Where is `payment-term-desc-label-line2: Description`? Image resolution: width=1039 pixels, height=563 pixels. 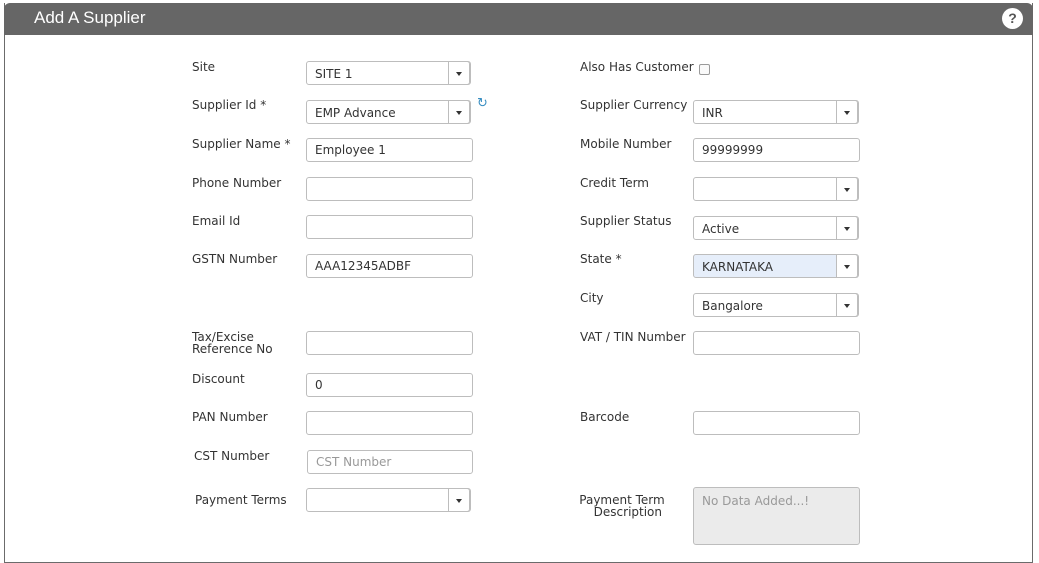
payment-term-desc-label-line2: Description is located at coordinates (627, 512).